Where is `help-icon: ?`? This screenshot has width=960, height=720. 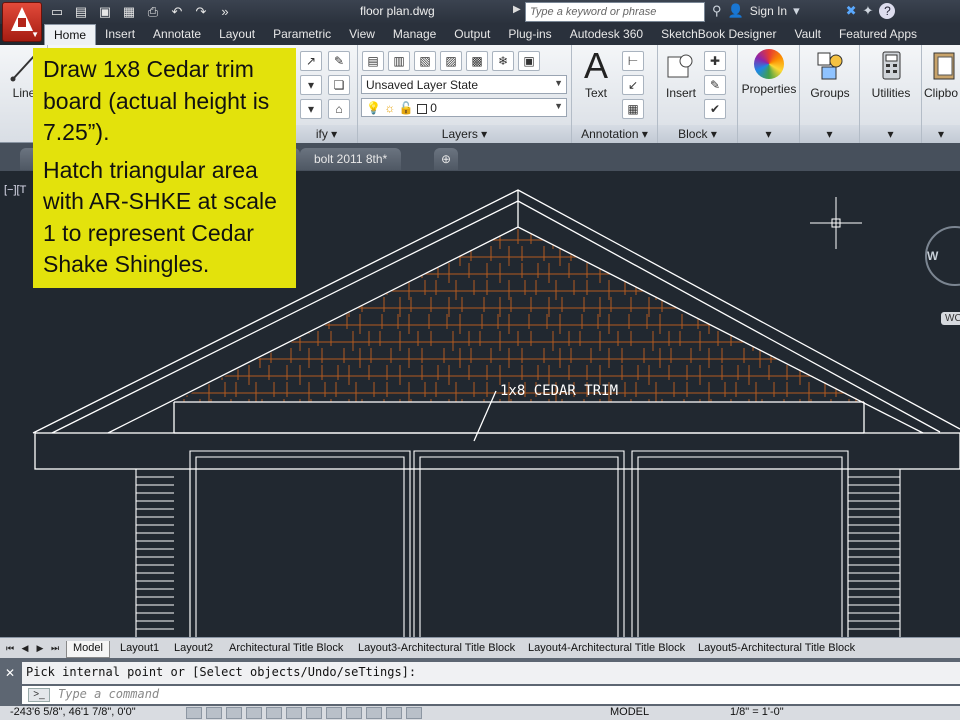
help-icon: ? is located at coordinates (887, 11).